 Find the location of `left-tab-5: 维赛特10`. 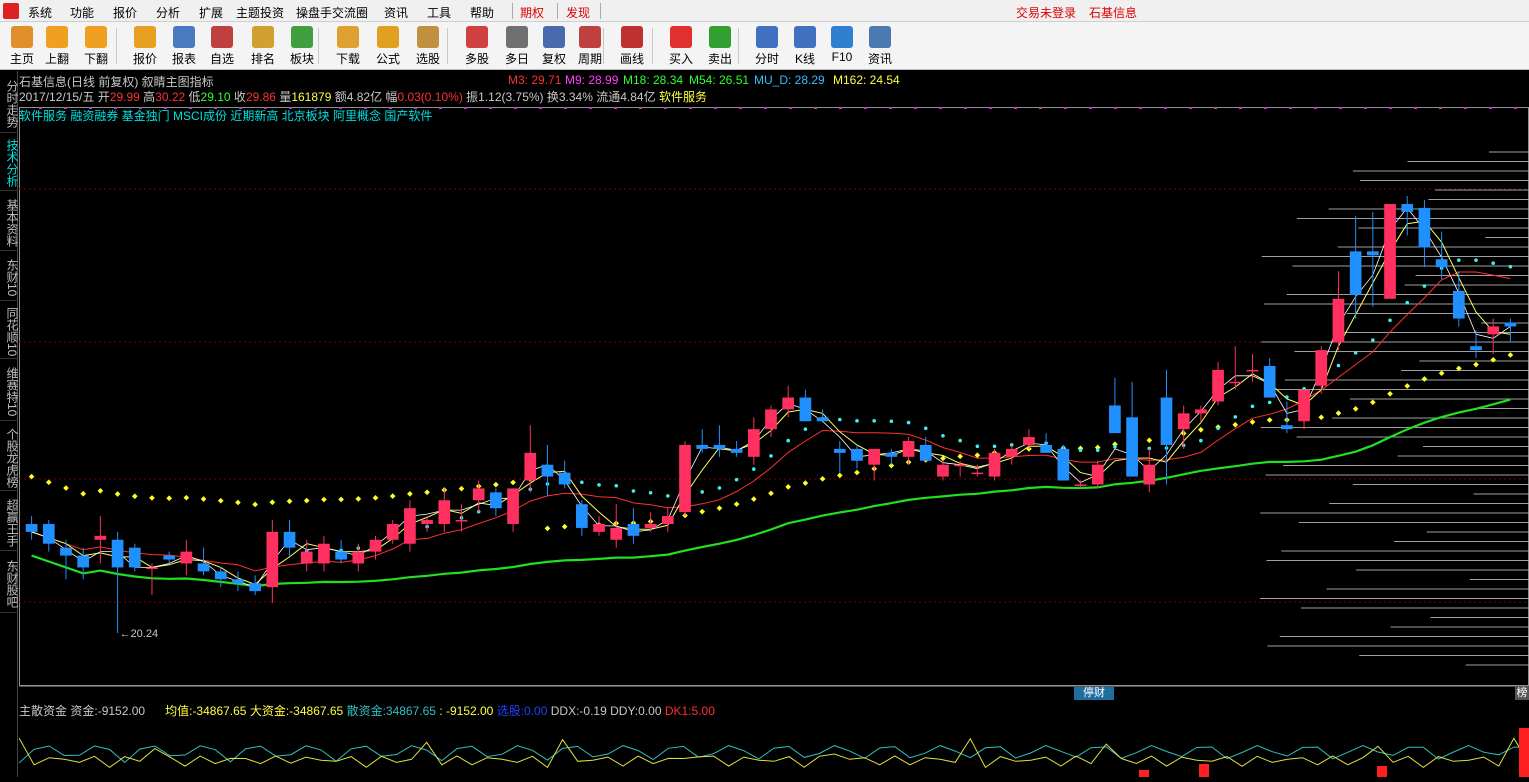

left-tab-5: 维赛特10 is located at coordinates (9, 391).